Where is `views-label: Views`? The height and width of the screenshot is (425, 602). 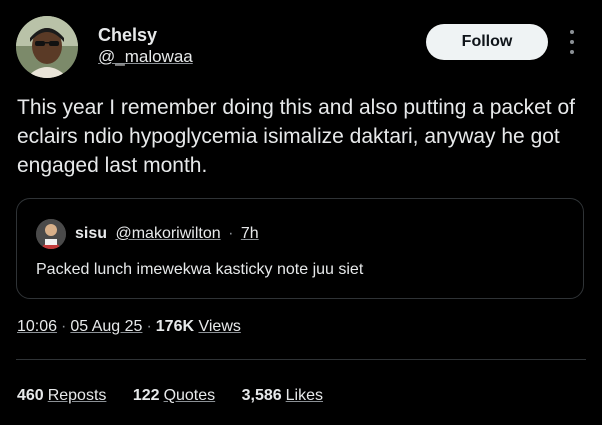
views-label: Views is located at coordinates (219, 326).